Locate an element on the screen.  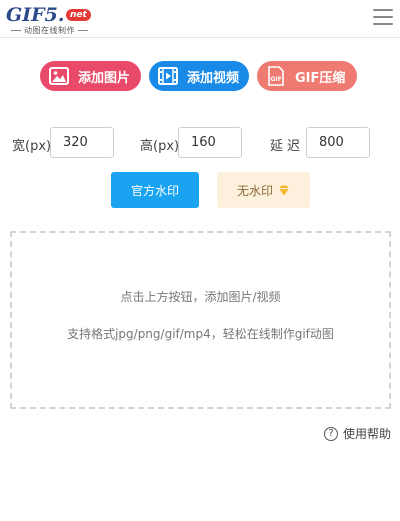
height-input is located at coordinates (210, 142).